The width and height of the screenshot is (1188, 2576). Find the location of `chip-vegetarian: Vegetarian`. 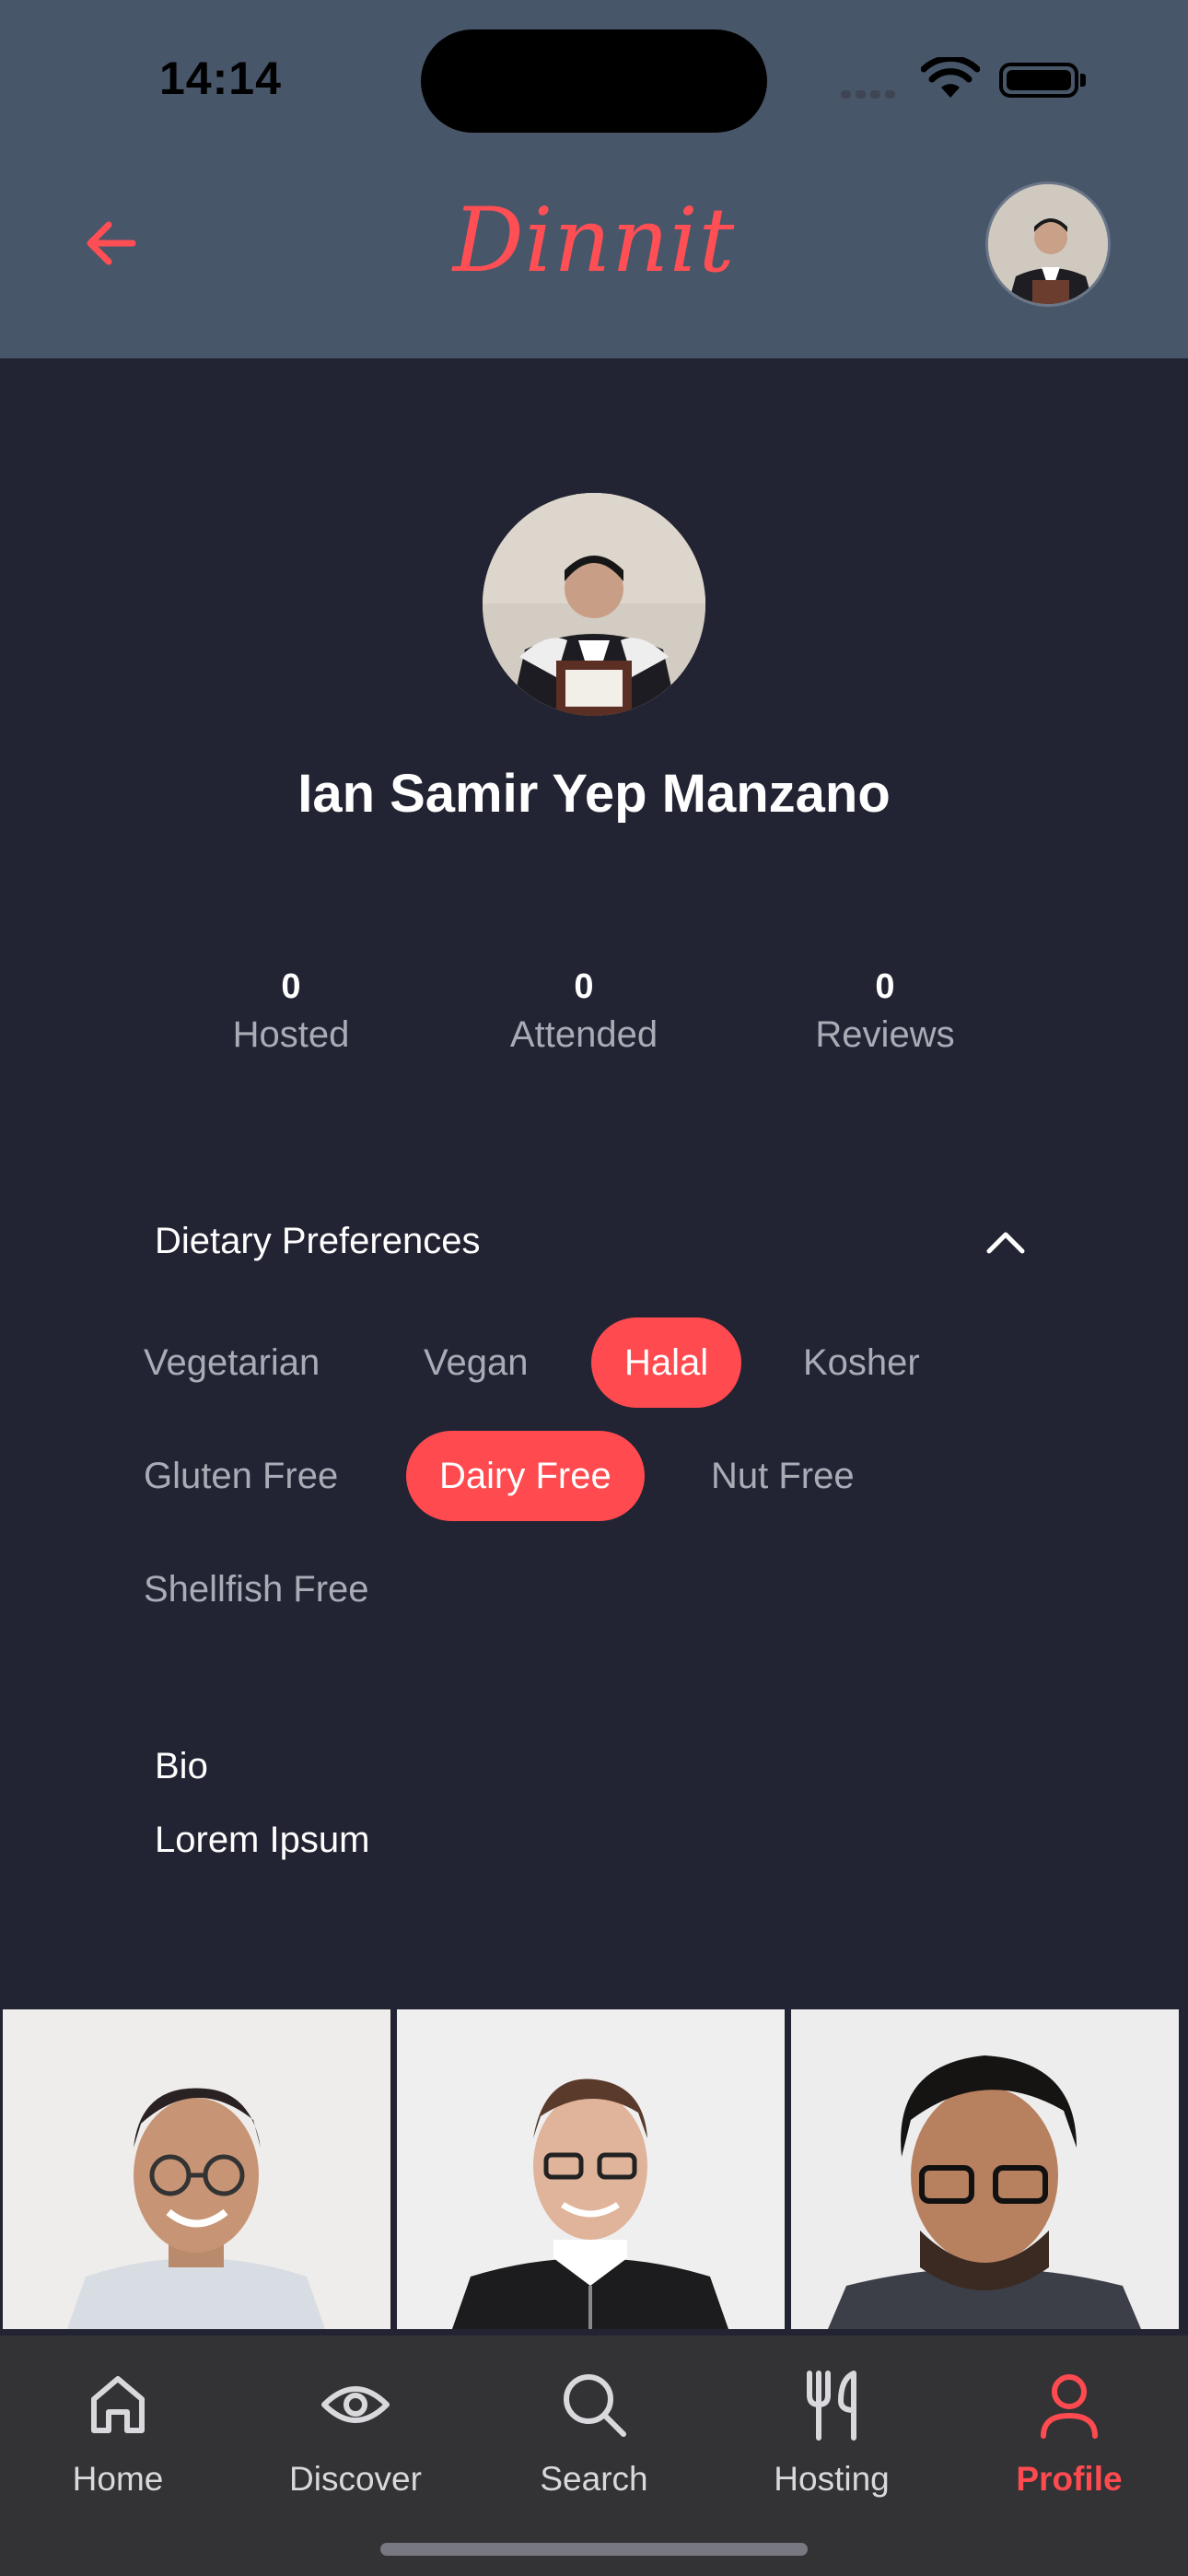

chip-vegetarian: Vegetarian is located at coordinates (232, 1362).